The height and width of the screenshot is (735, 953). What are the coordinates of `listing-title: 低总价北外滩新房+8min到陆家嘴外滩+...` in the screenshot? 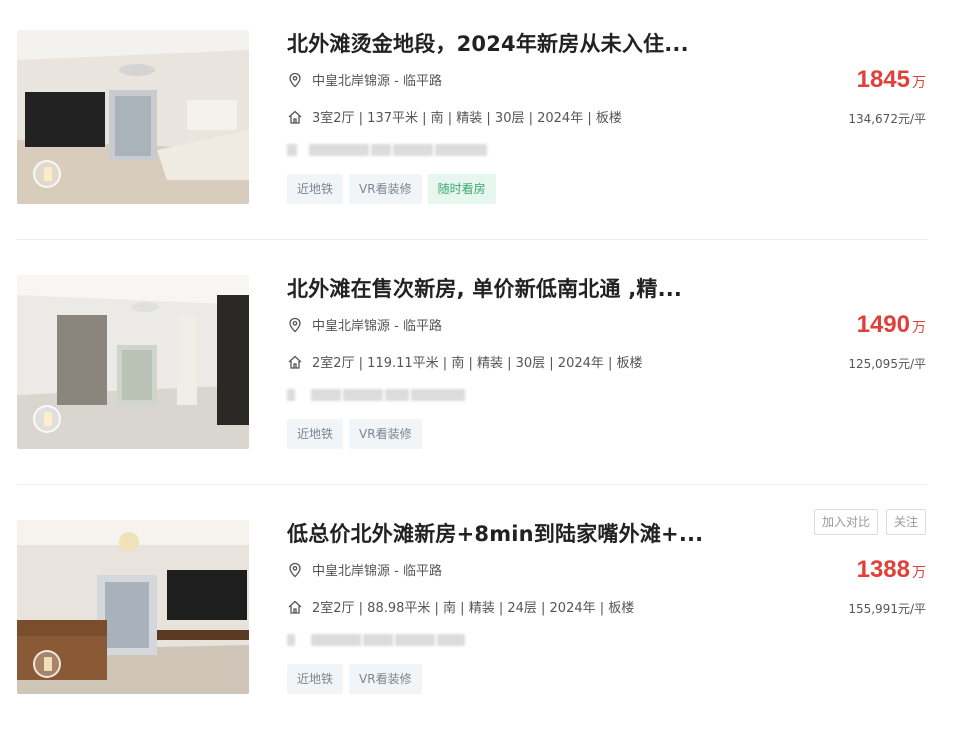 It's located at (495, 533).